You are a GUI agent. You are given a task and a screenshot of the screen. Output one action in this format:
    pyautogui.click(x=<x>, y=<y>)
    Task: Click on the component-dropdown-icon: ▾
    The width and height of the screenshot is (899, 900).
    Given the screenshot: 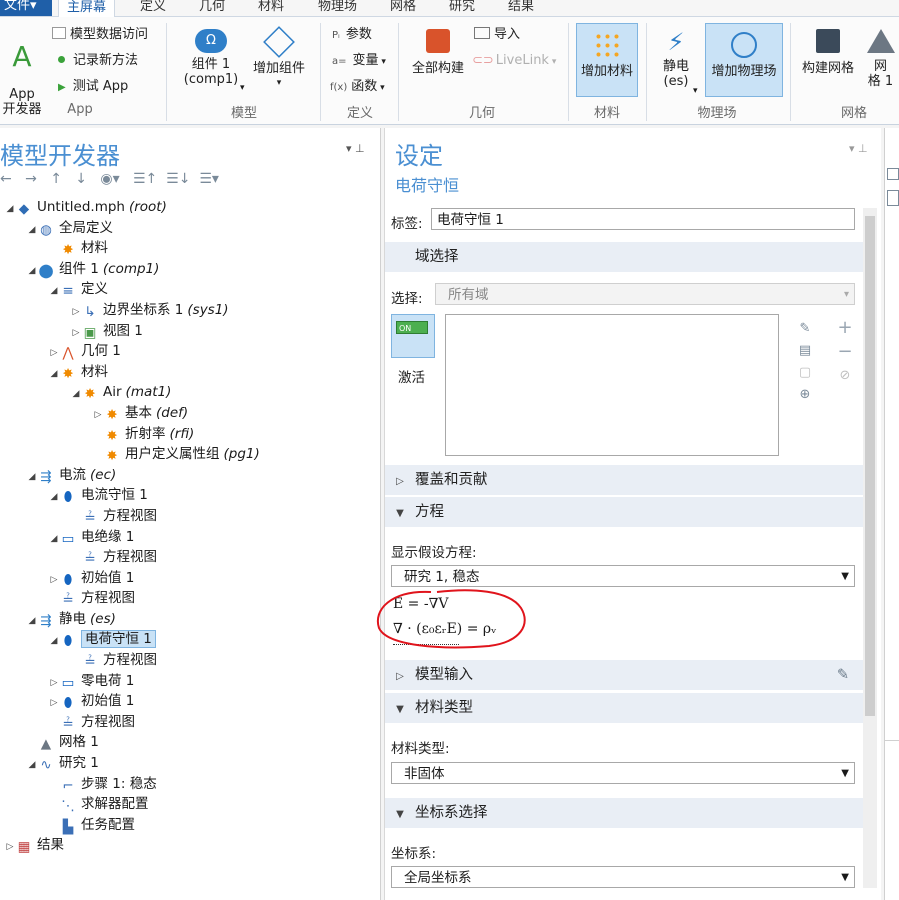 What is the action you would take?
    pyautogui.click(x=242, y=88)
    